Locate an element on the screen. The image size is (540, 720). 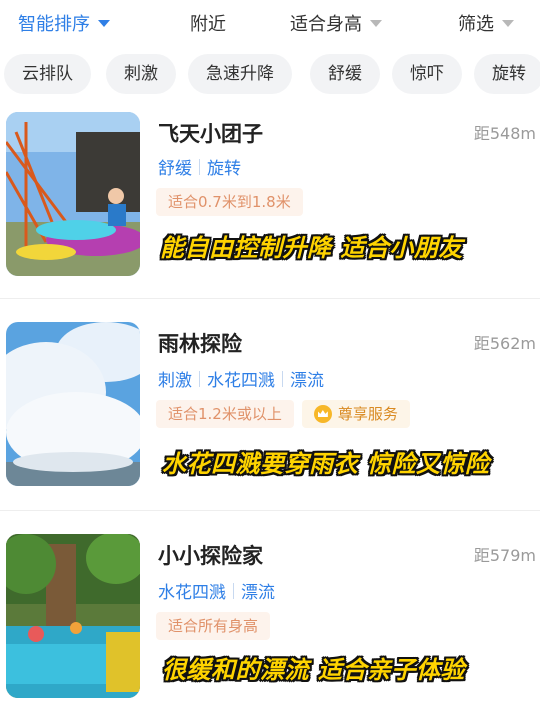
tag: 舒缓 is located at coordinates (175, 169).